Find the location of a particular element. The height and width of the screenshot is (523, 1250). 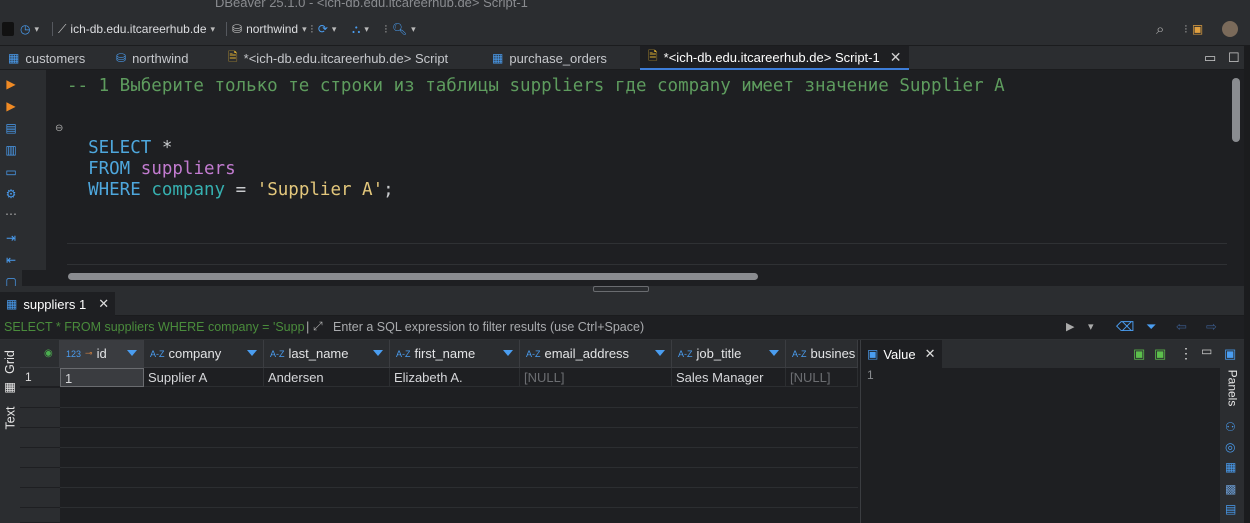

settings-icon: ⚙ is located at coordinates (11, 194).